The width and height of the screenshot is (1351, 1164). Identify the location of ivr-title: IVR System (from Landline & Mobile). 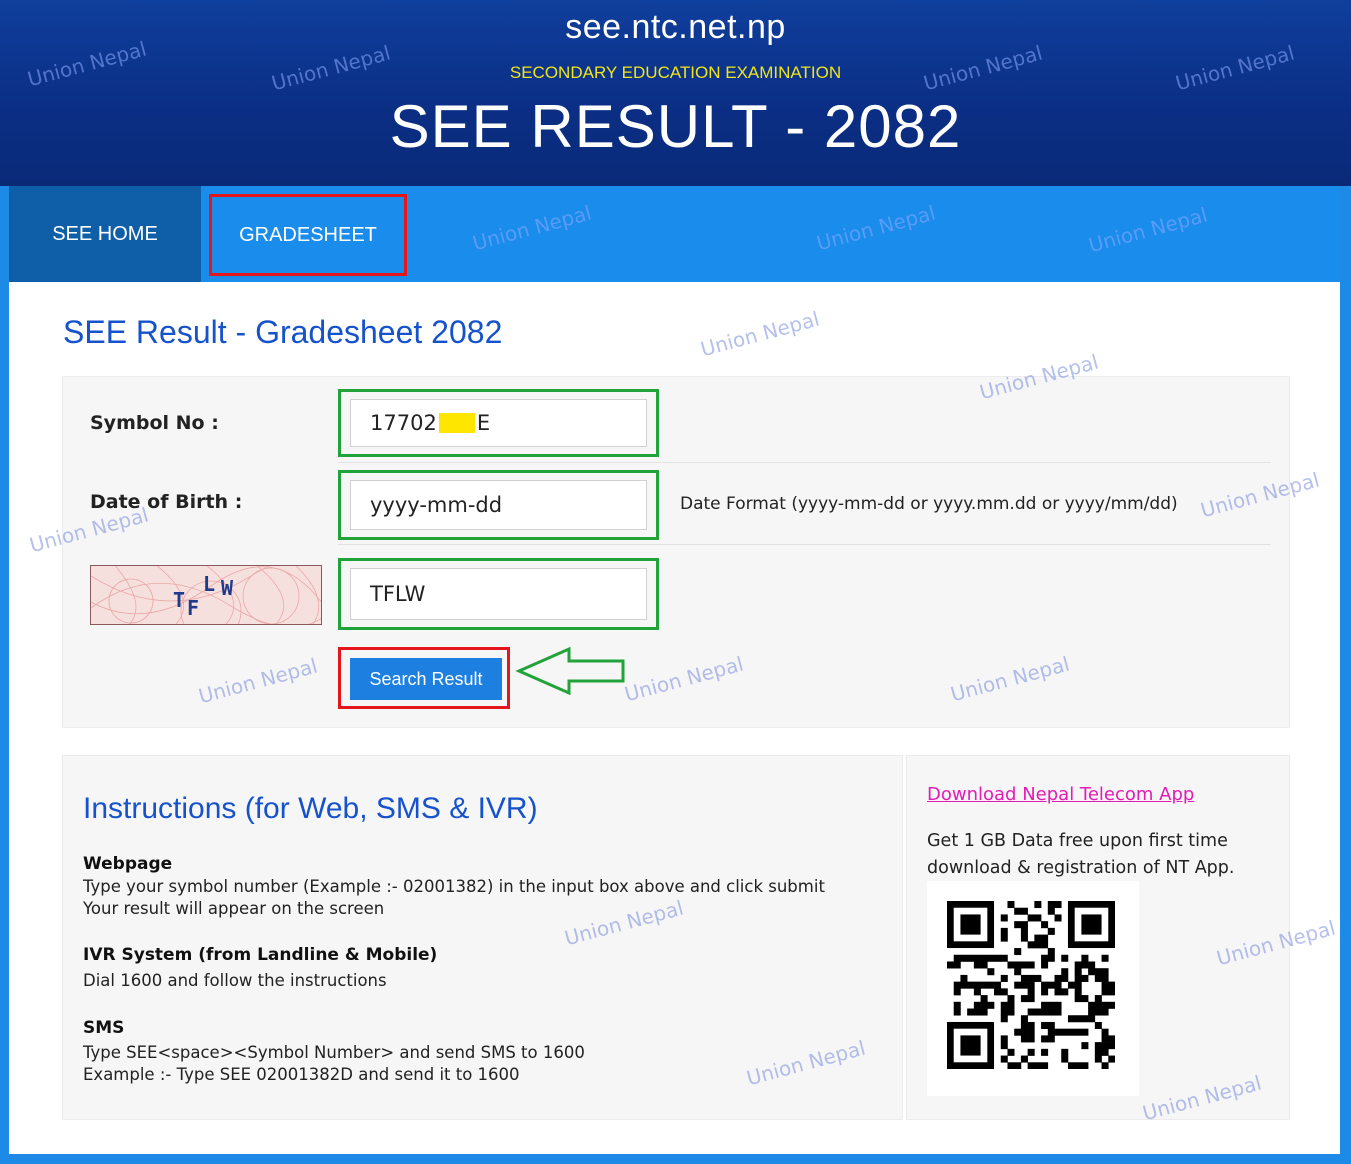
(260, 955).